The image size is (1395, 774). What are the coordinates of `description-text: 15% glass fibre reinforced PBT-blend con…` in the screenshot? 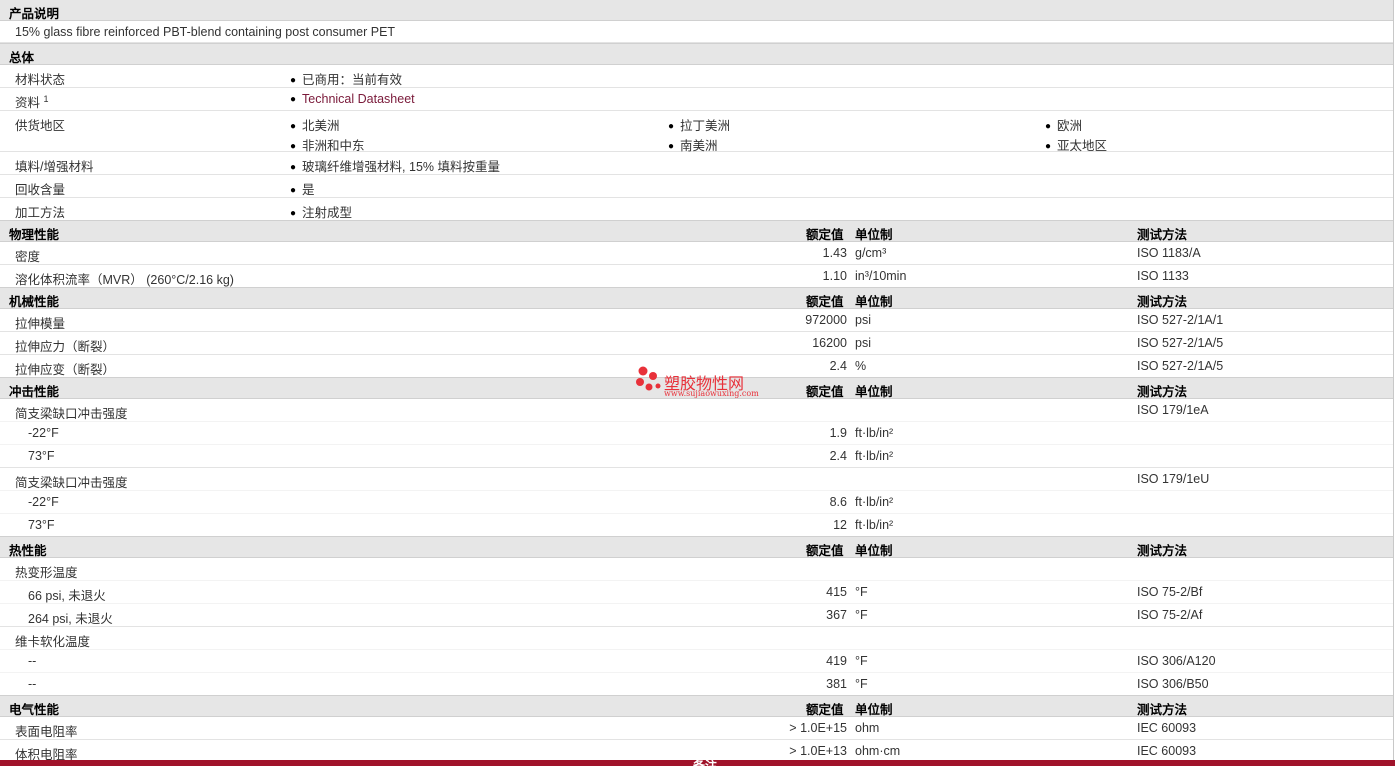 It's located at (205, 32).